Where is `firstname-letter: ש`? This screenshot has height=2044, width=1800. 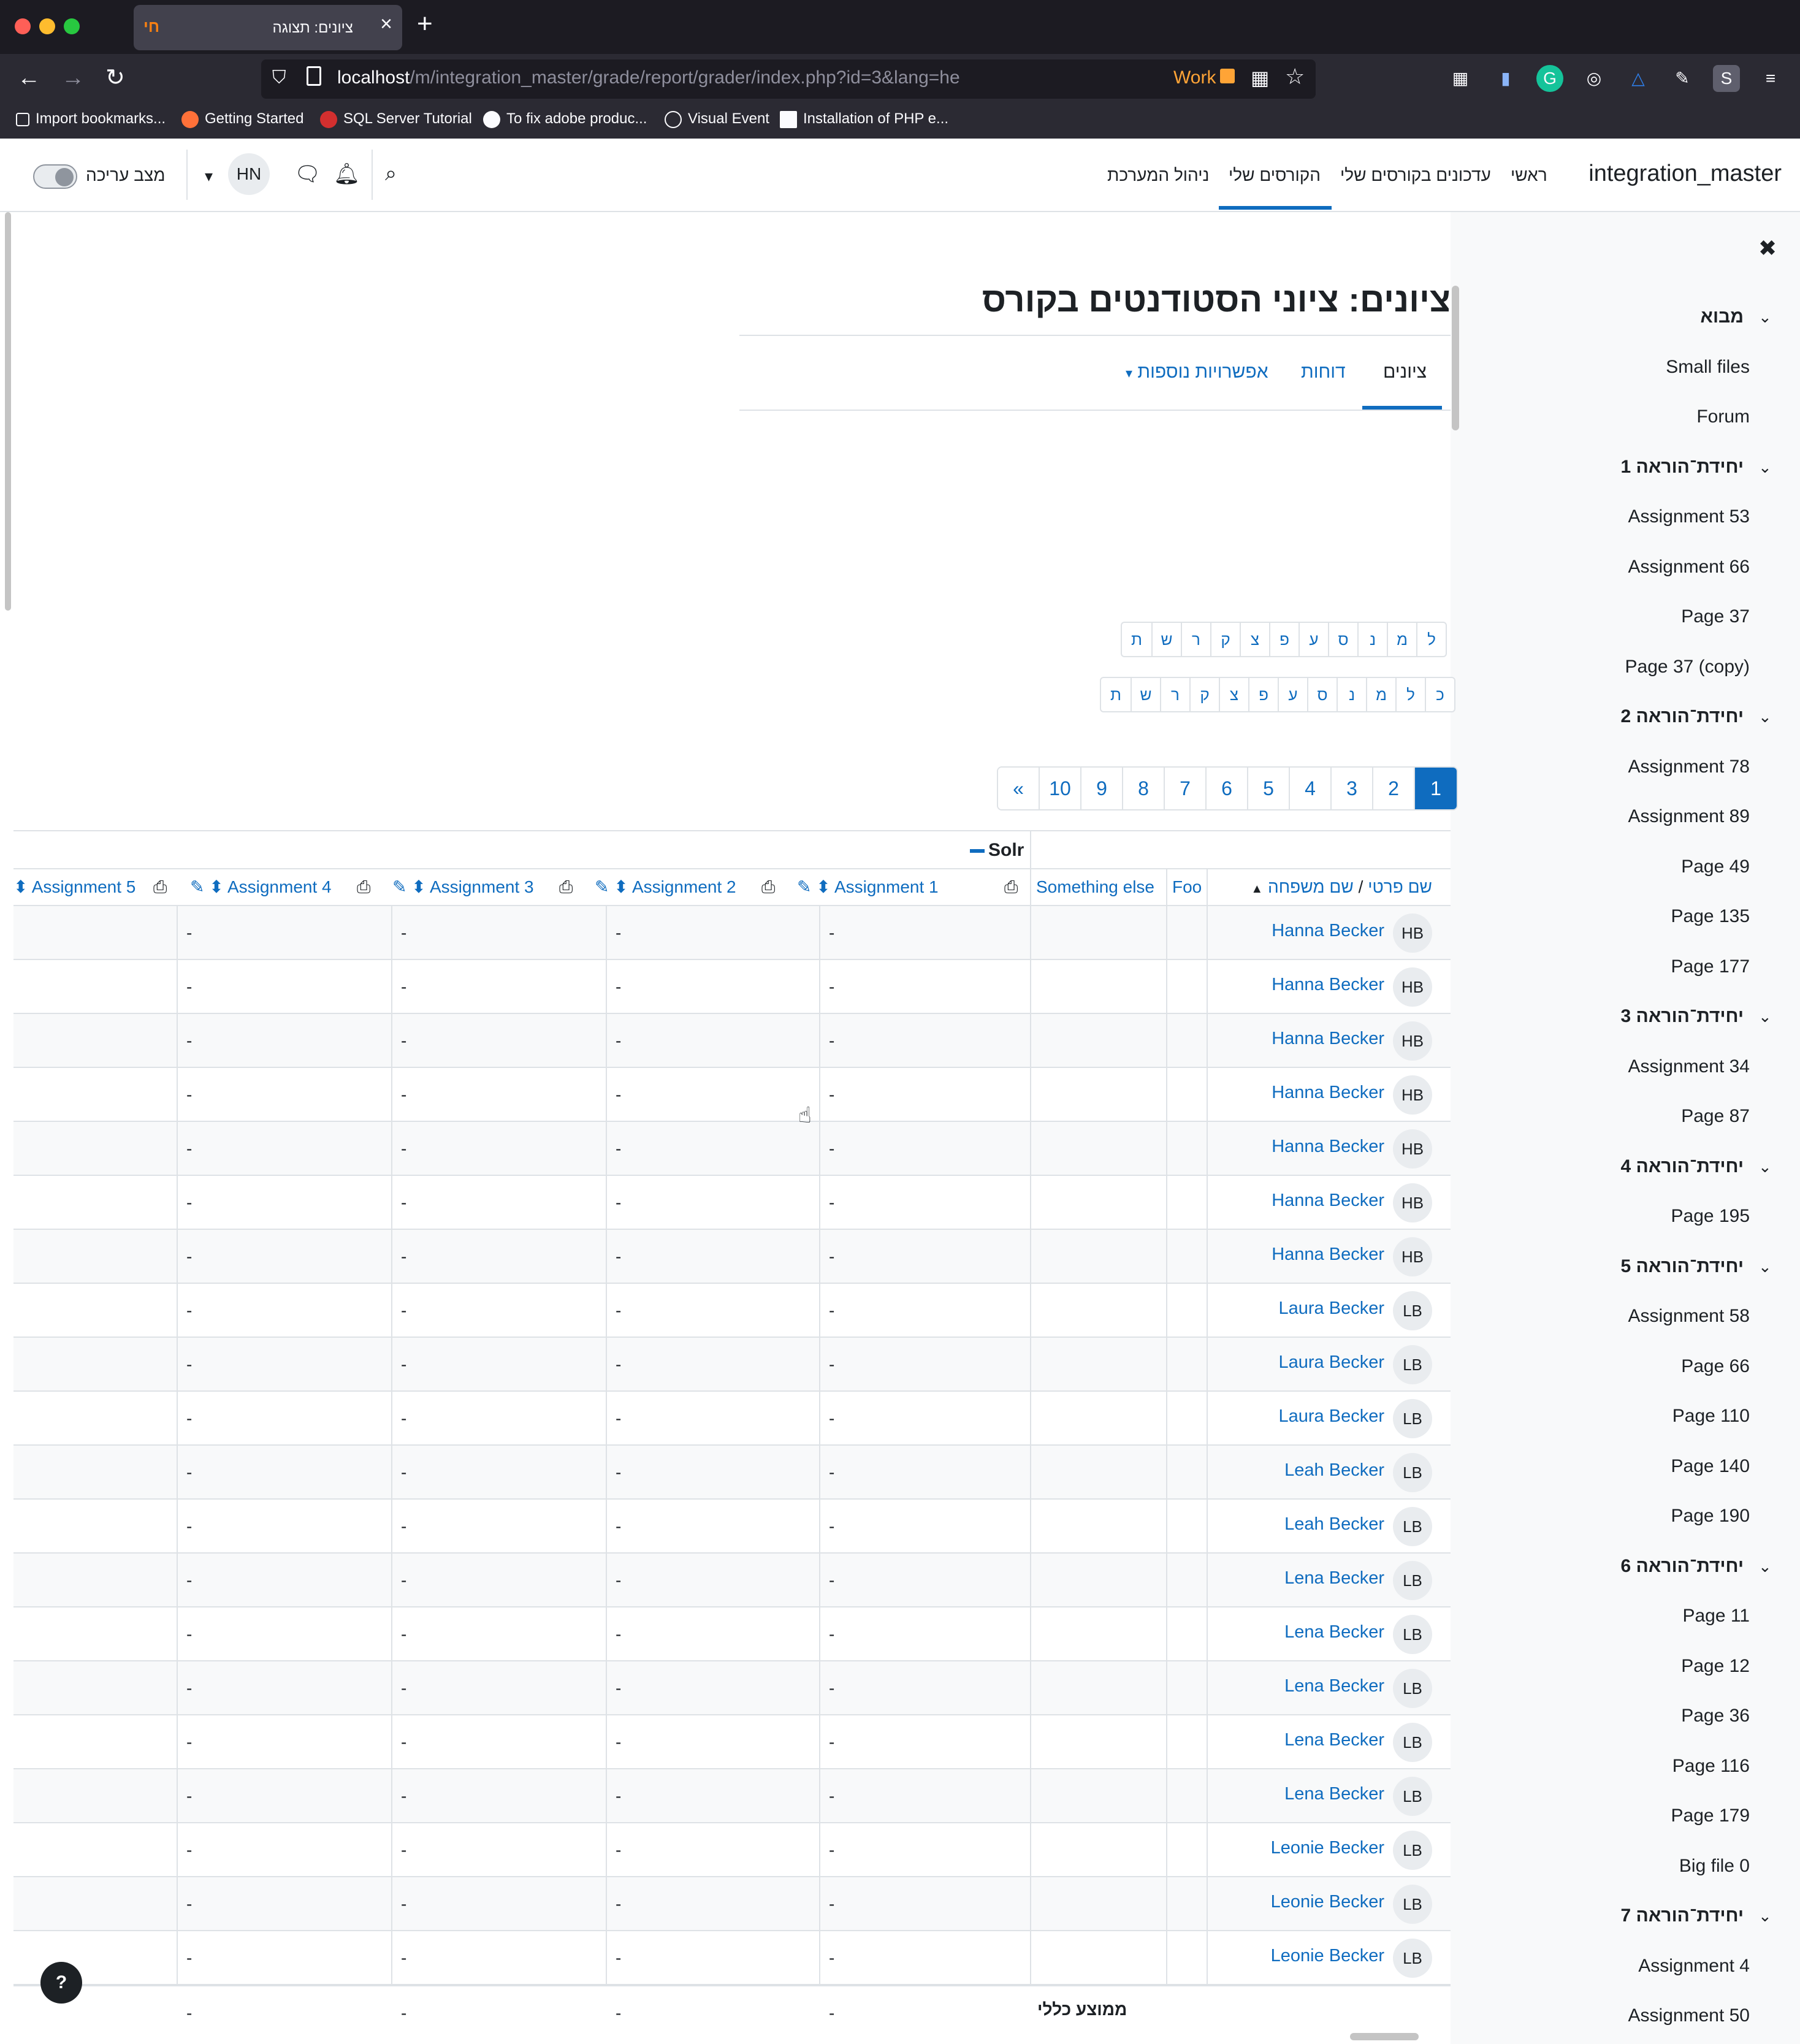
firstname-letter: ש is located at coordinates (1166, 639).